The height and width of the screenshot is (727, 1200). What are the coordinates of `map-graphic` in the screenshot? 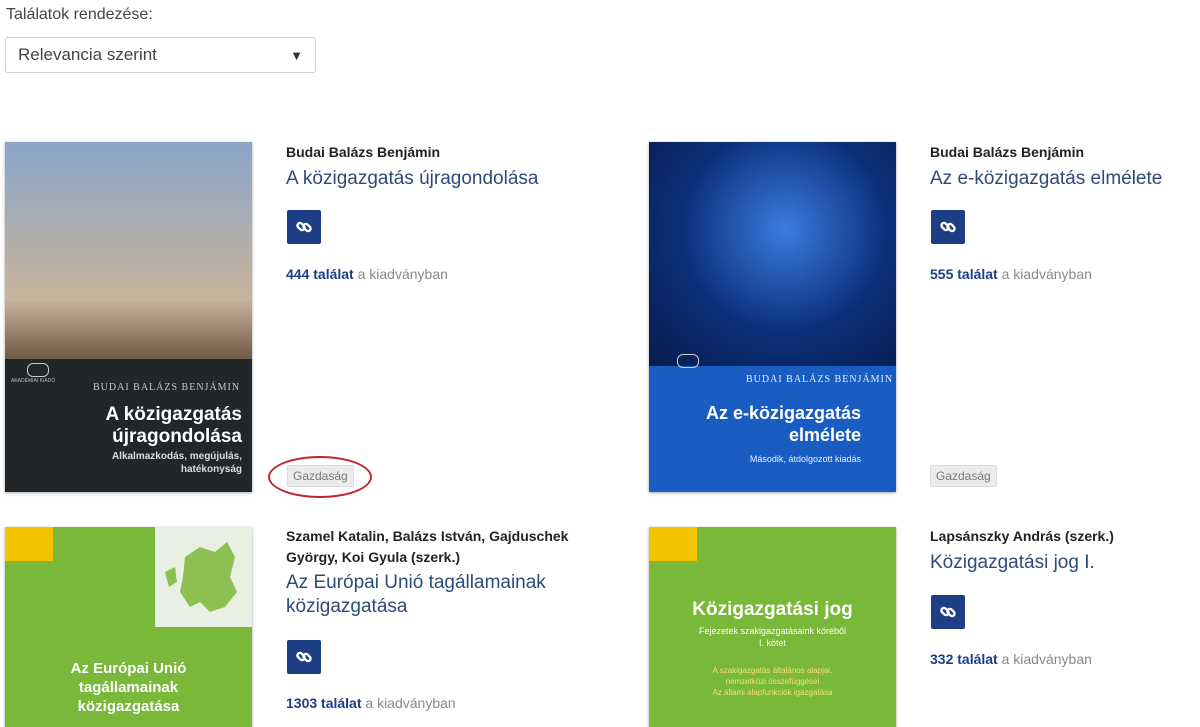 It's located at (201, 577).